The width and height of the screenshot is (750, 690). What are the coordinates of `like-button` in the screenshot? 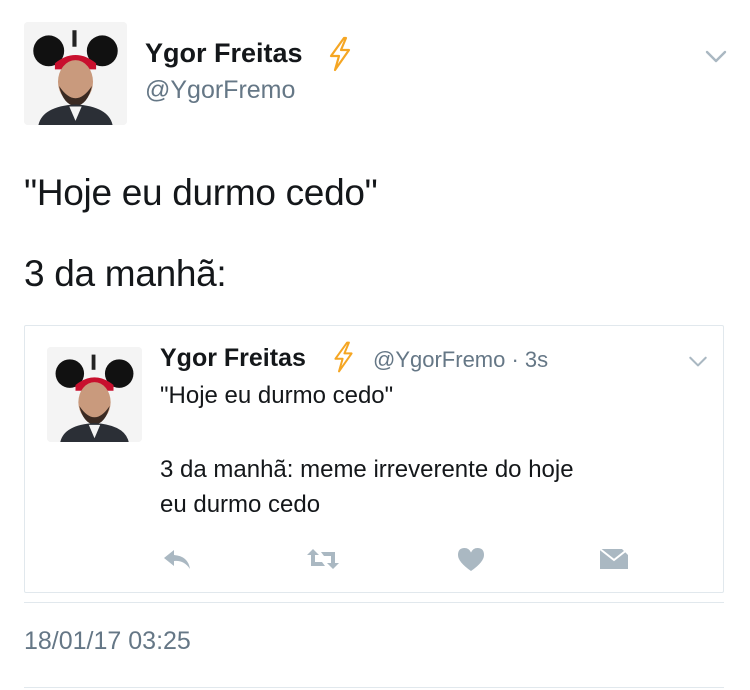 It's located at (471, 559).